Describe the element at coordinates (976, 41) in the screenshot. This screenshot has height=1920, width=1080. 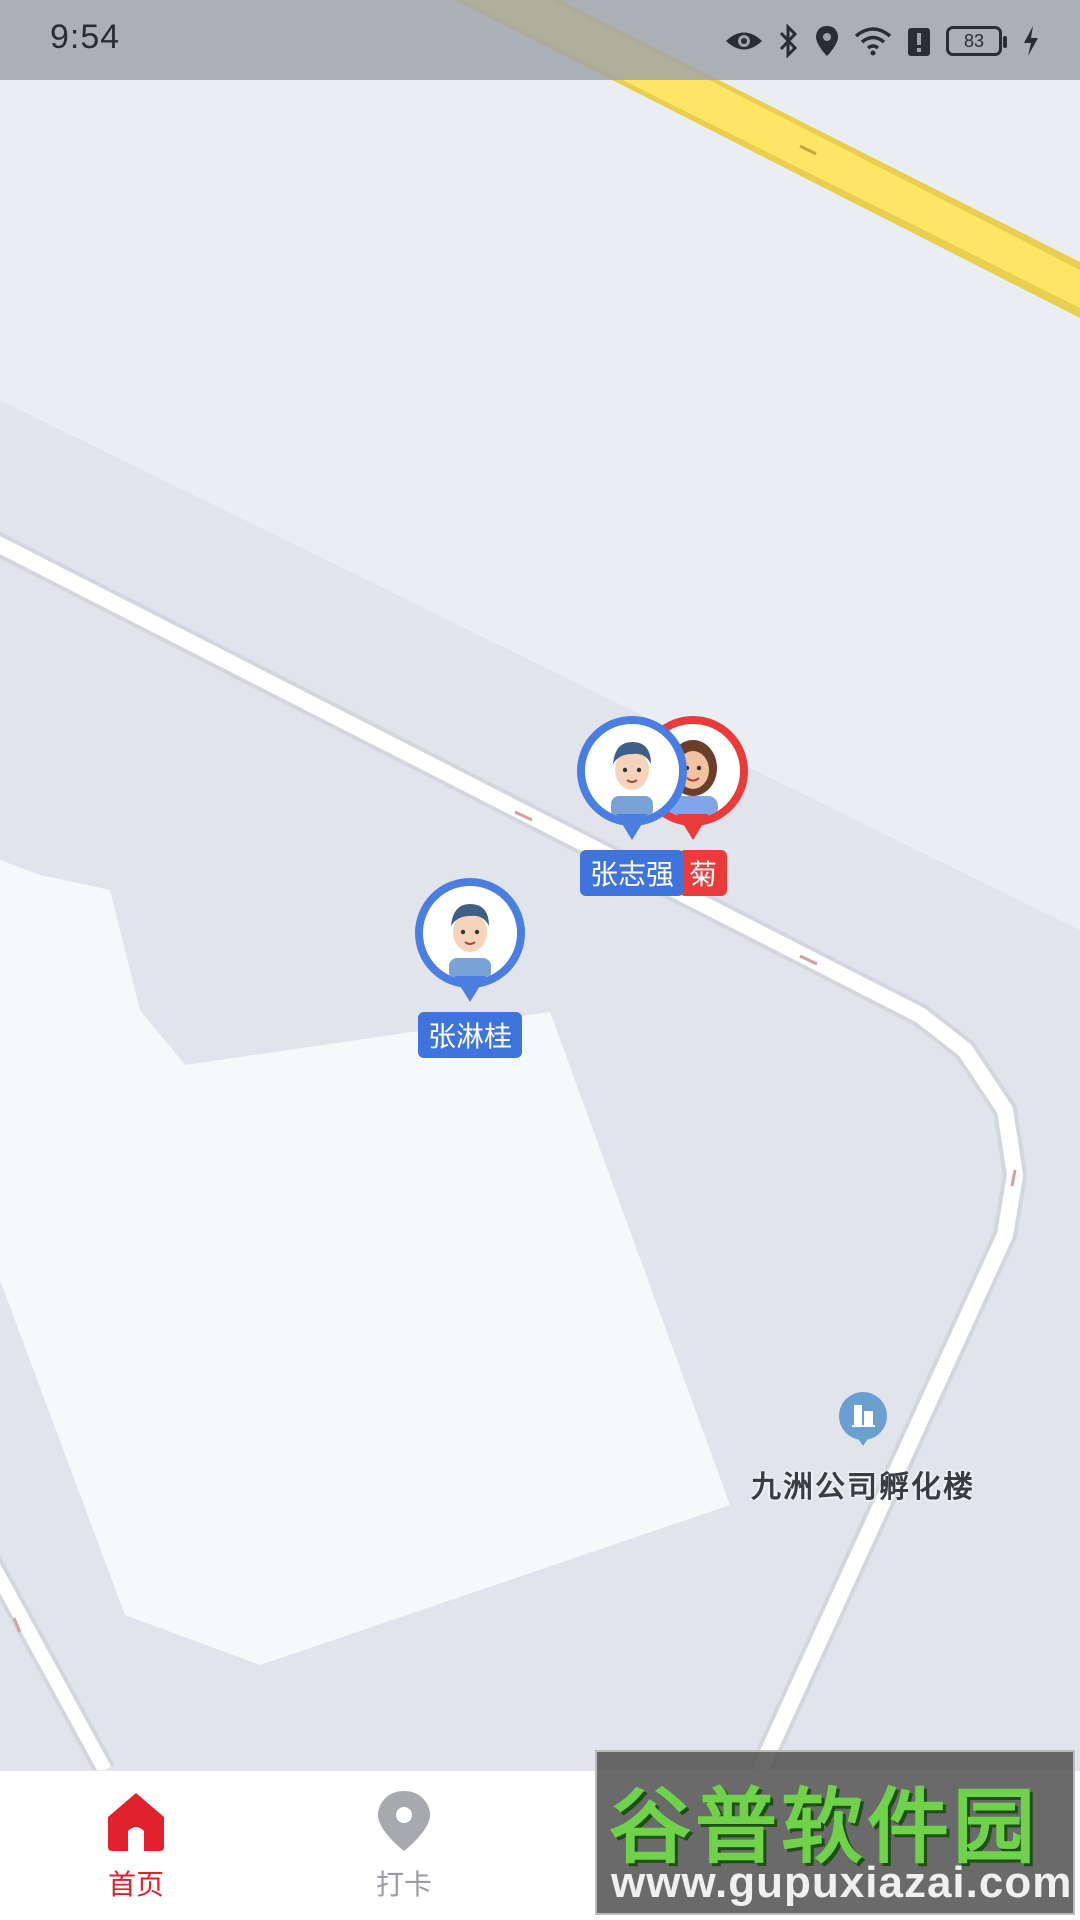
I see `battery-icon: 83` at that location.